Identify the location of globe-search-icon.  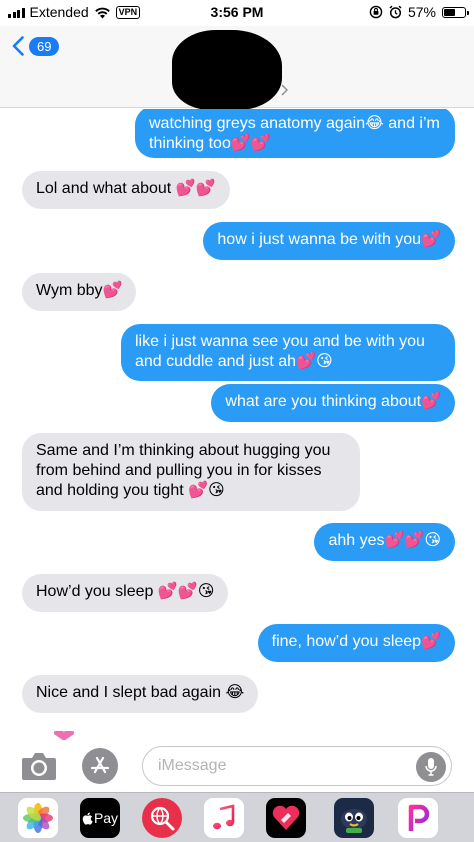
(162, 818).